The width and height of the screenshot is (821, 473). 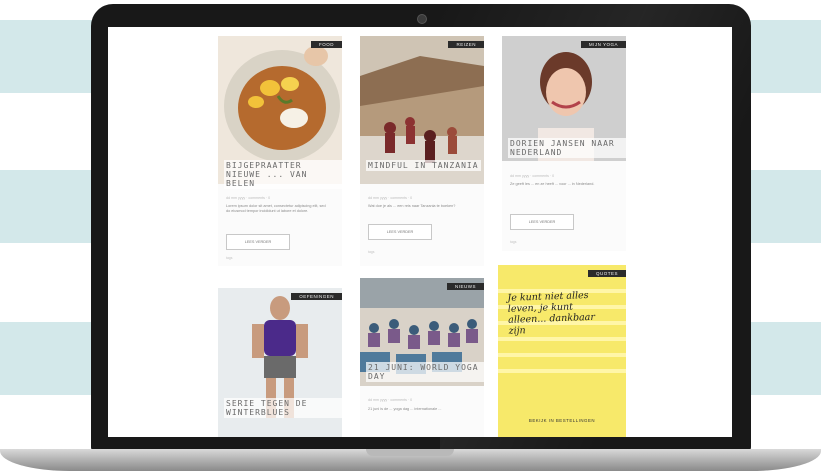 I want to click on post-title: Mindful in Tanzania, so click(x=423, y=165).